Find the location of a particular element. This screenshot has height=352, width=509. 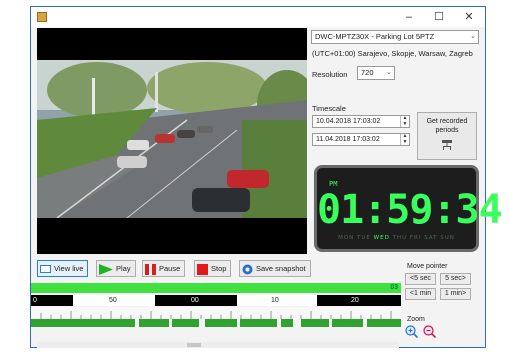

timescale-start-field: 10.04.2018 17:03:02 ▲ ▼ is located at coordinates (361, 121).